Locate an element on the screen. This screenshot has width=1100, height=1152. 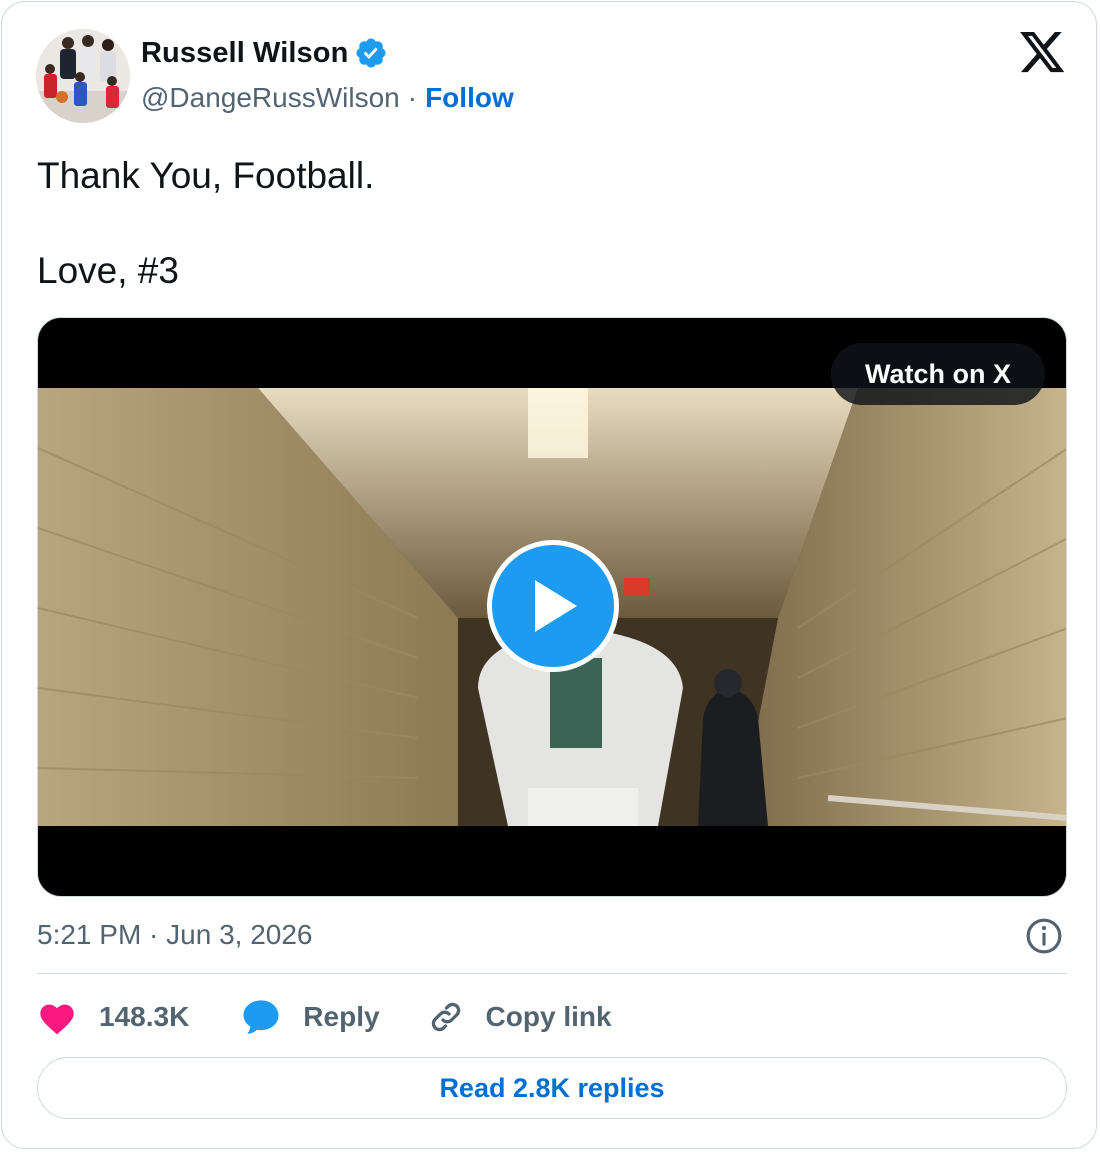
tweet-text-line: Thank You, Football. is located at coordinates (206, 175).